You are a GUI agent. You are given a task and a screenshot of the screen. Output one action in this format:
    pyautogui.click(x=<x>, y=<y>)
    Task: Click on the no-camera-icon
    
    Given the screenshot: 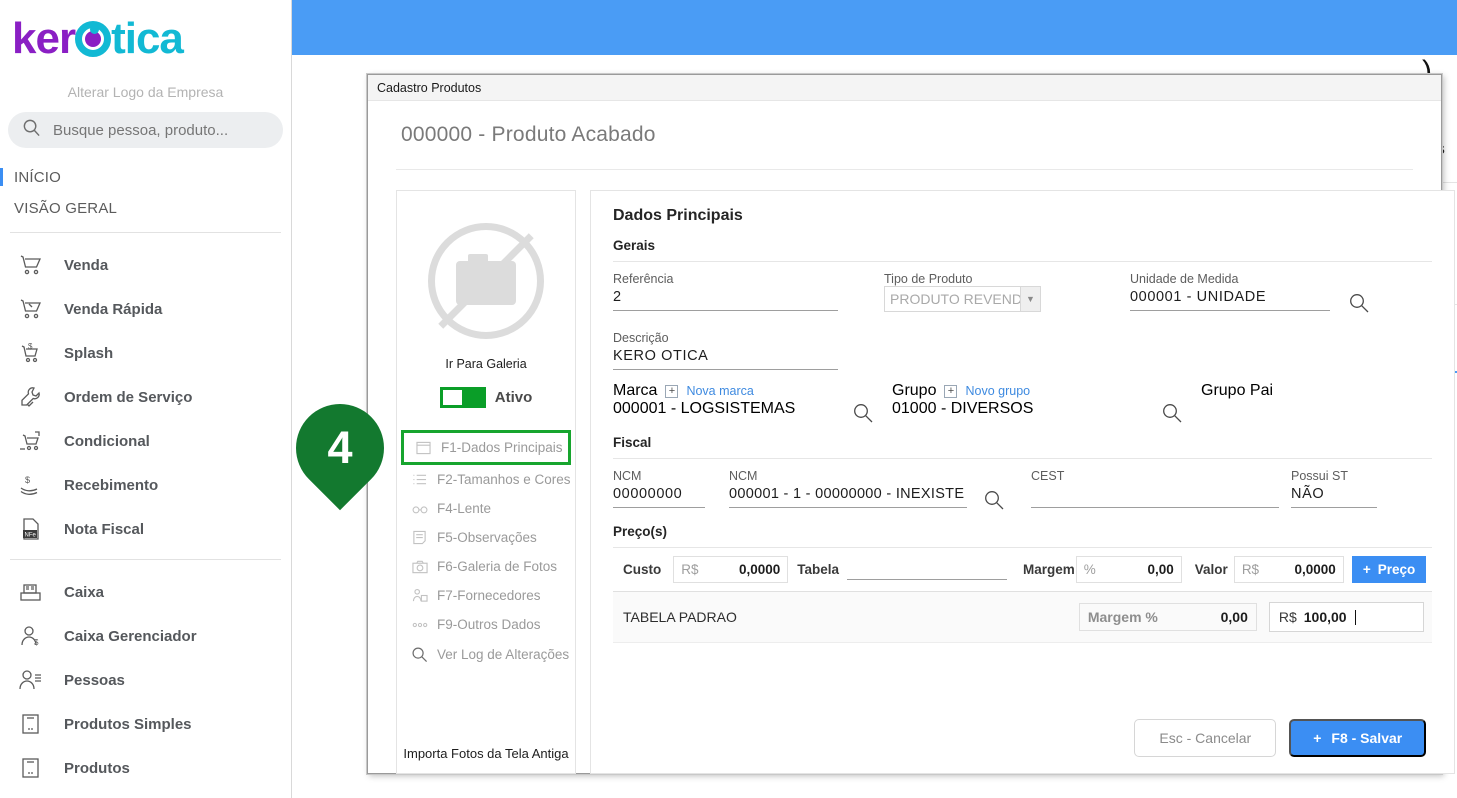 What is the action you would take?
    pyautogui.click(x=486, y=281)
    